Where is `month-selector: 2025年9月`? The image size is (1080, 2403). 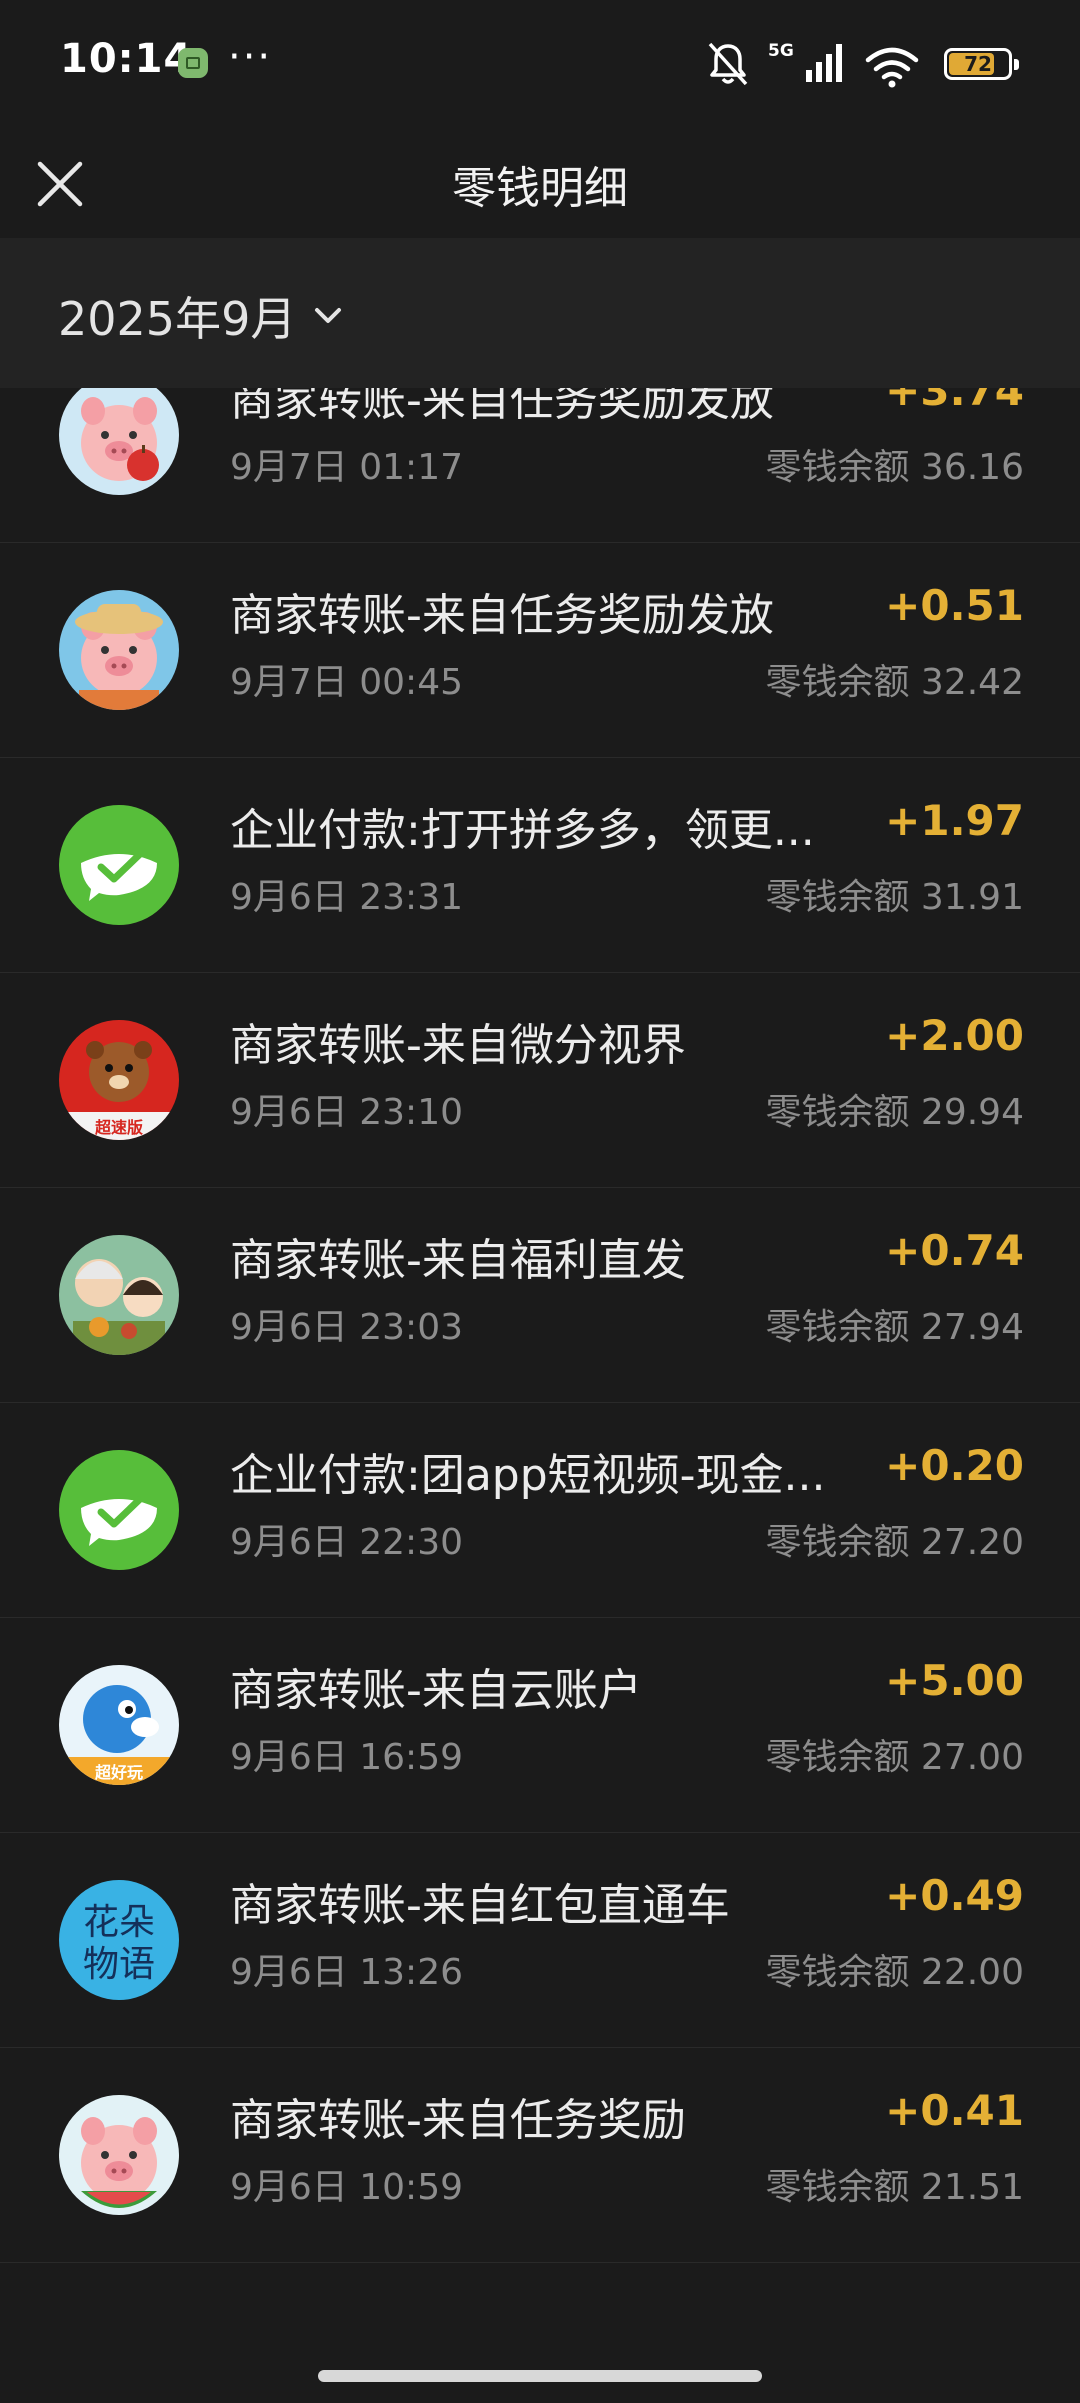
month-selector: 2025年9月 is located at coordinates (203, 316).